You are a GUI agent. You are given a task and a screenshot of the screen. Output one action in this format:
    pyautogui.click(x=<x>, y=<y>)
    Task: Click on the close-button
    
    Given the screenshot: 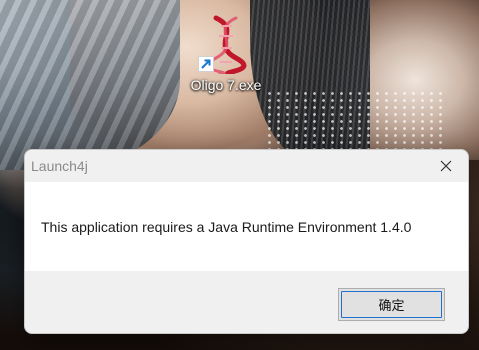 What is the action you would take?
    pyautogui.click(x=446, y=166)
    